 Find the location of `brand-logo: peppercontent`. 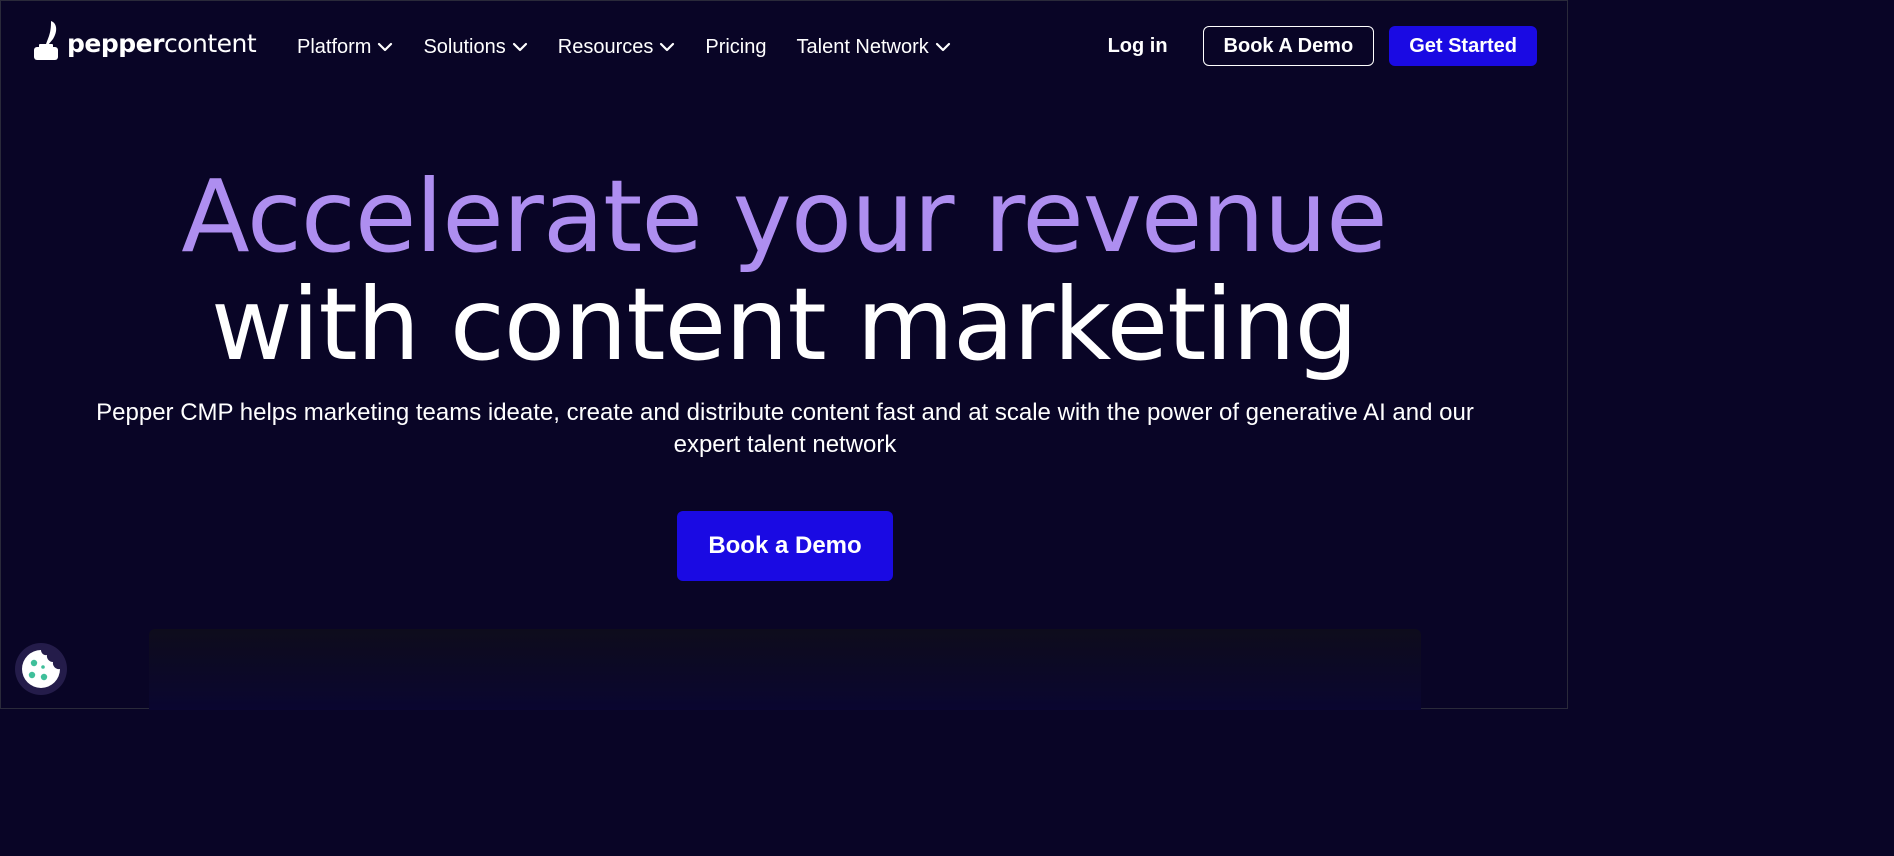

brand-logo: peppercontent is located at coordinates (144, 40).